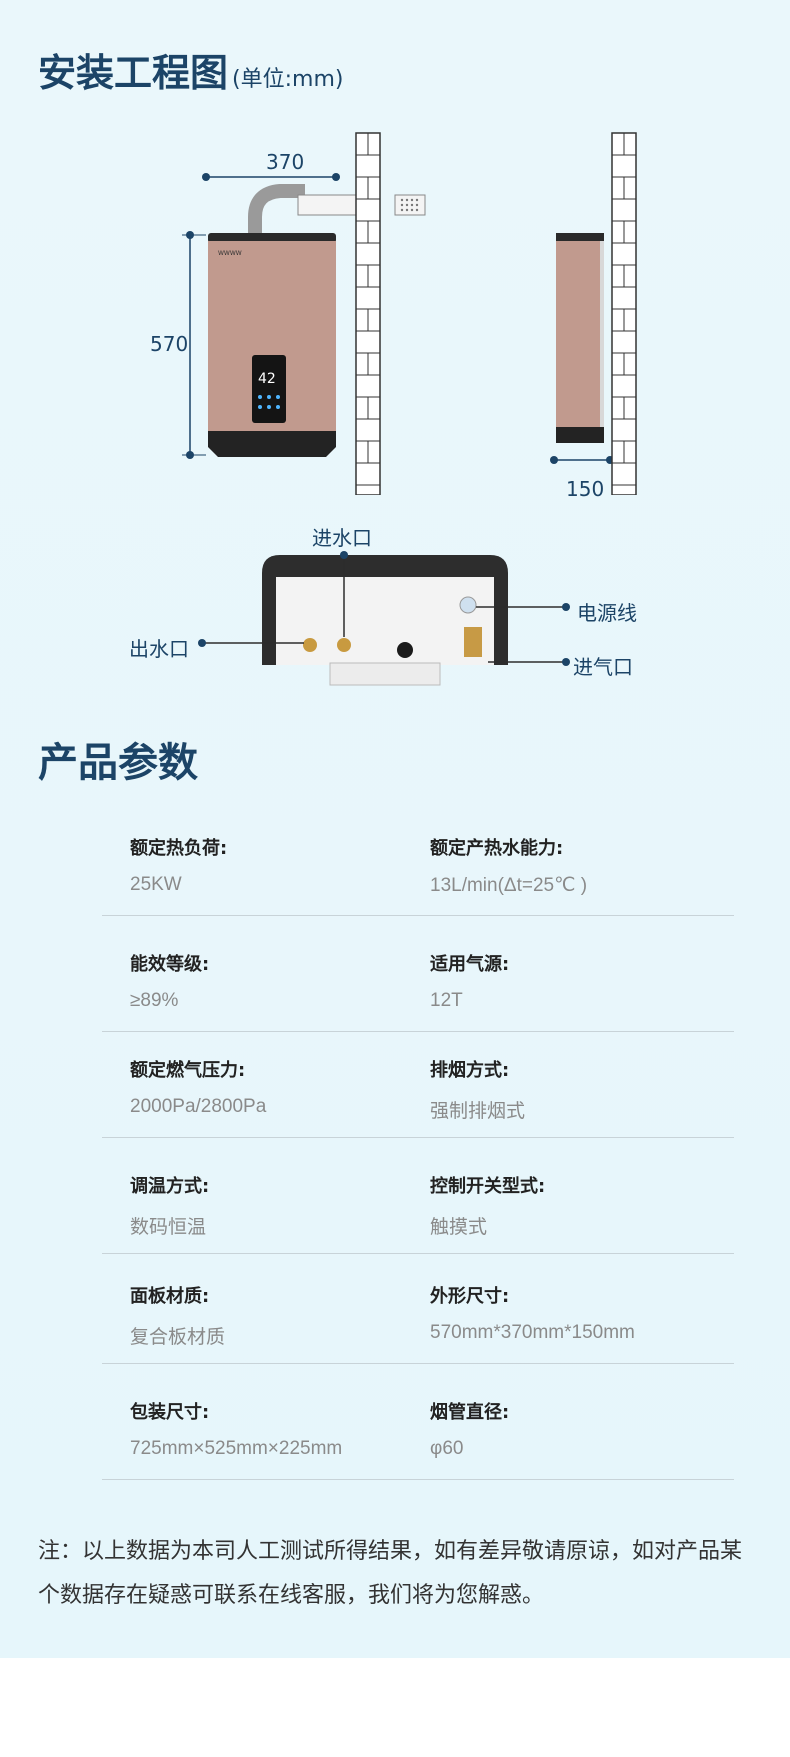 This screenshot has height=1757, width=790. I want to click on spec-item: 控制开关型式: 触摸式, so click(488, 1207).